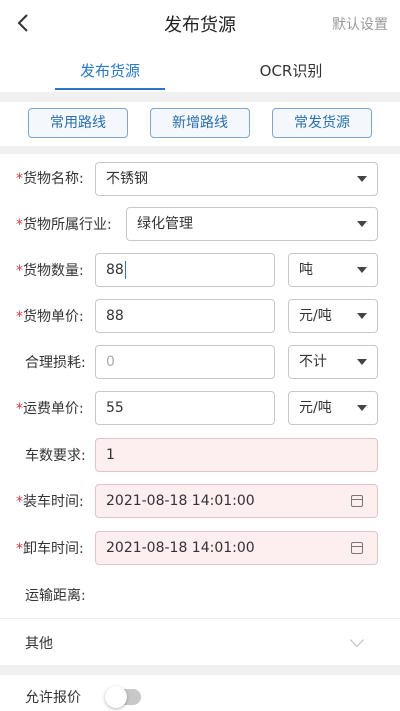 Image resolution: width=400 pixels, height=711 pixels. Describe the element at coordinates (357, 640) in the screenshot. I see `chevron-down-icon` at that location.